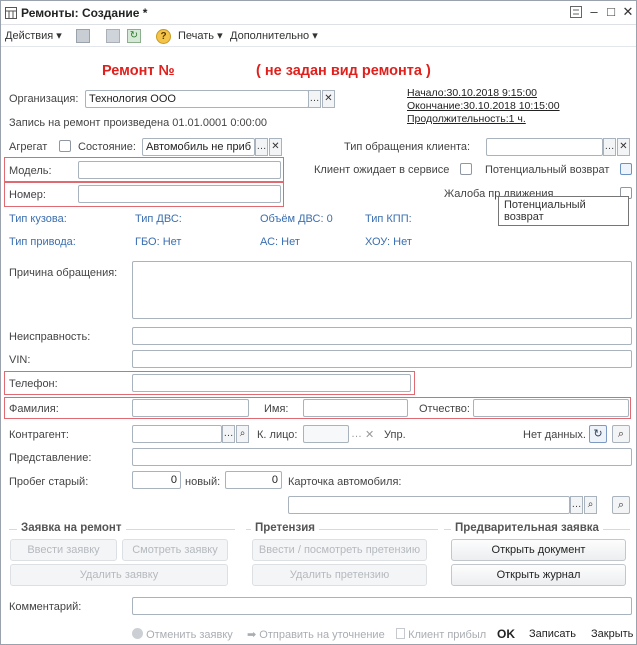 Image resolution: width=637 pixels, height=645 pixels. What do you see at coordinates (382, 457) in the screenshot?
I see `representative-field` at bounding box center [382, 457].